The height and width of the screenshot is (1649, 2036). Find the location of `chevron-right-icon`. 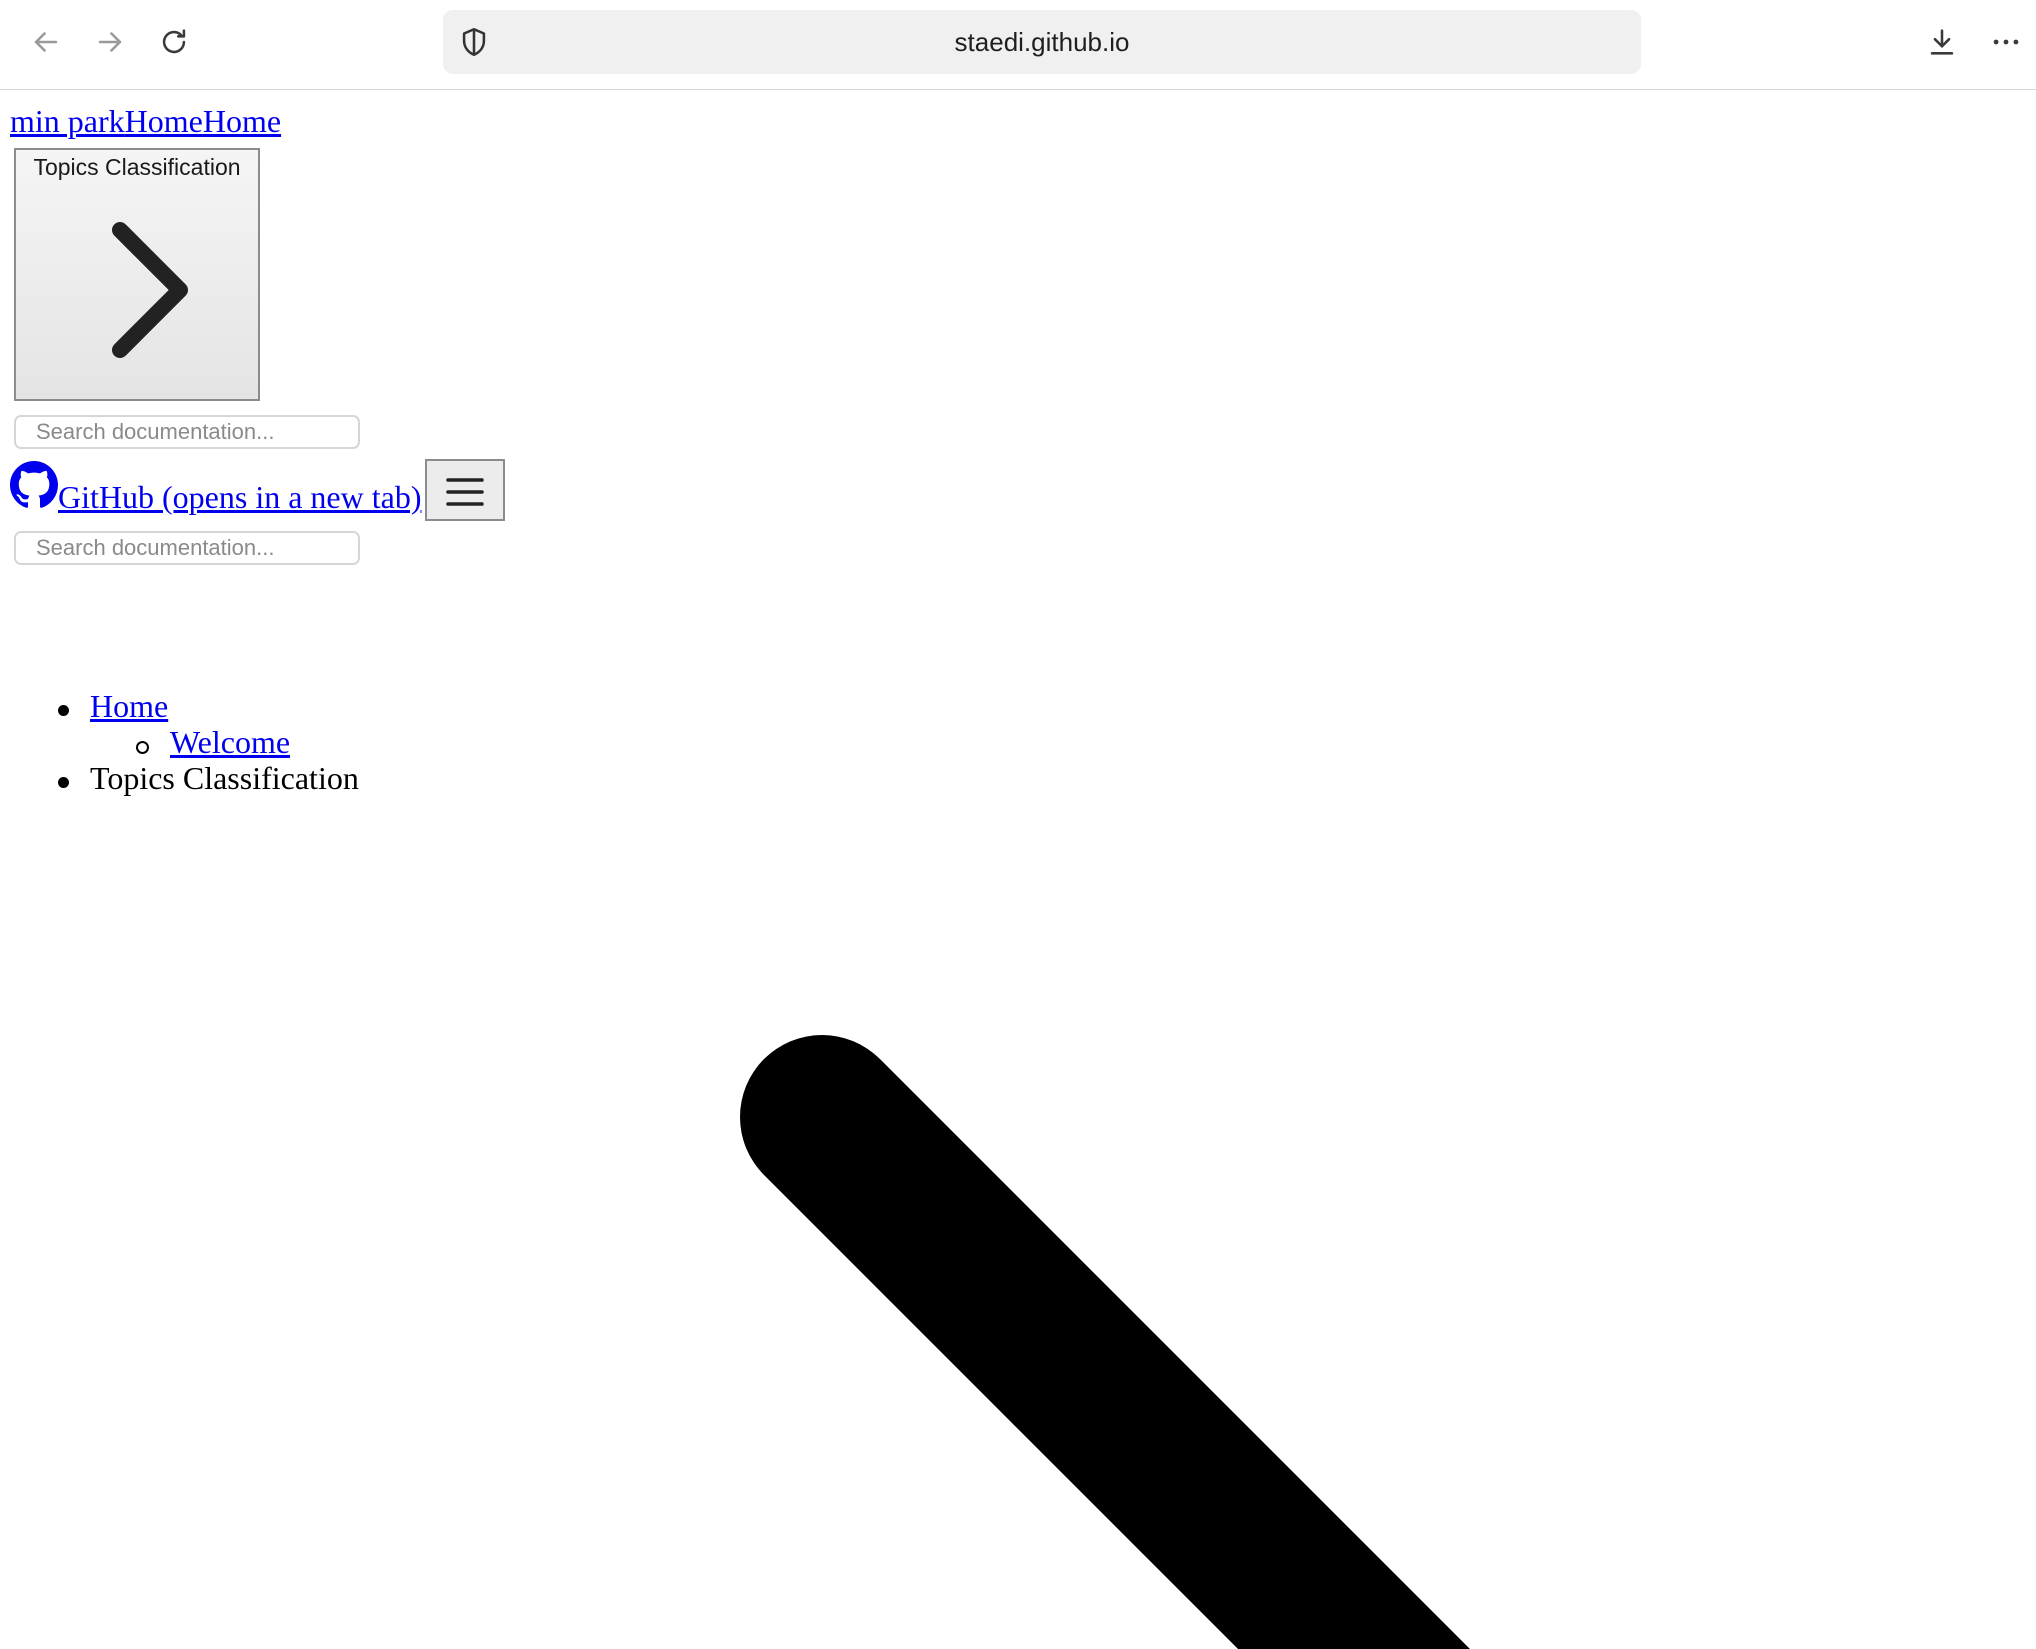

chevron-right-icon is located at coordinates (150, 290).